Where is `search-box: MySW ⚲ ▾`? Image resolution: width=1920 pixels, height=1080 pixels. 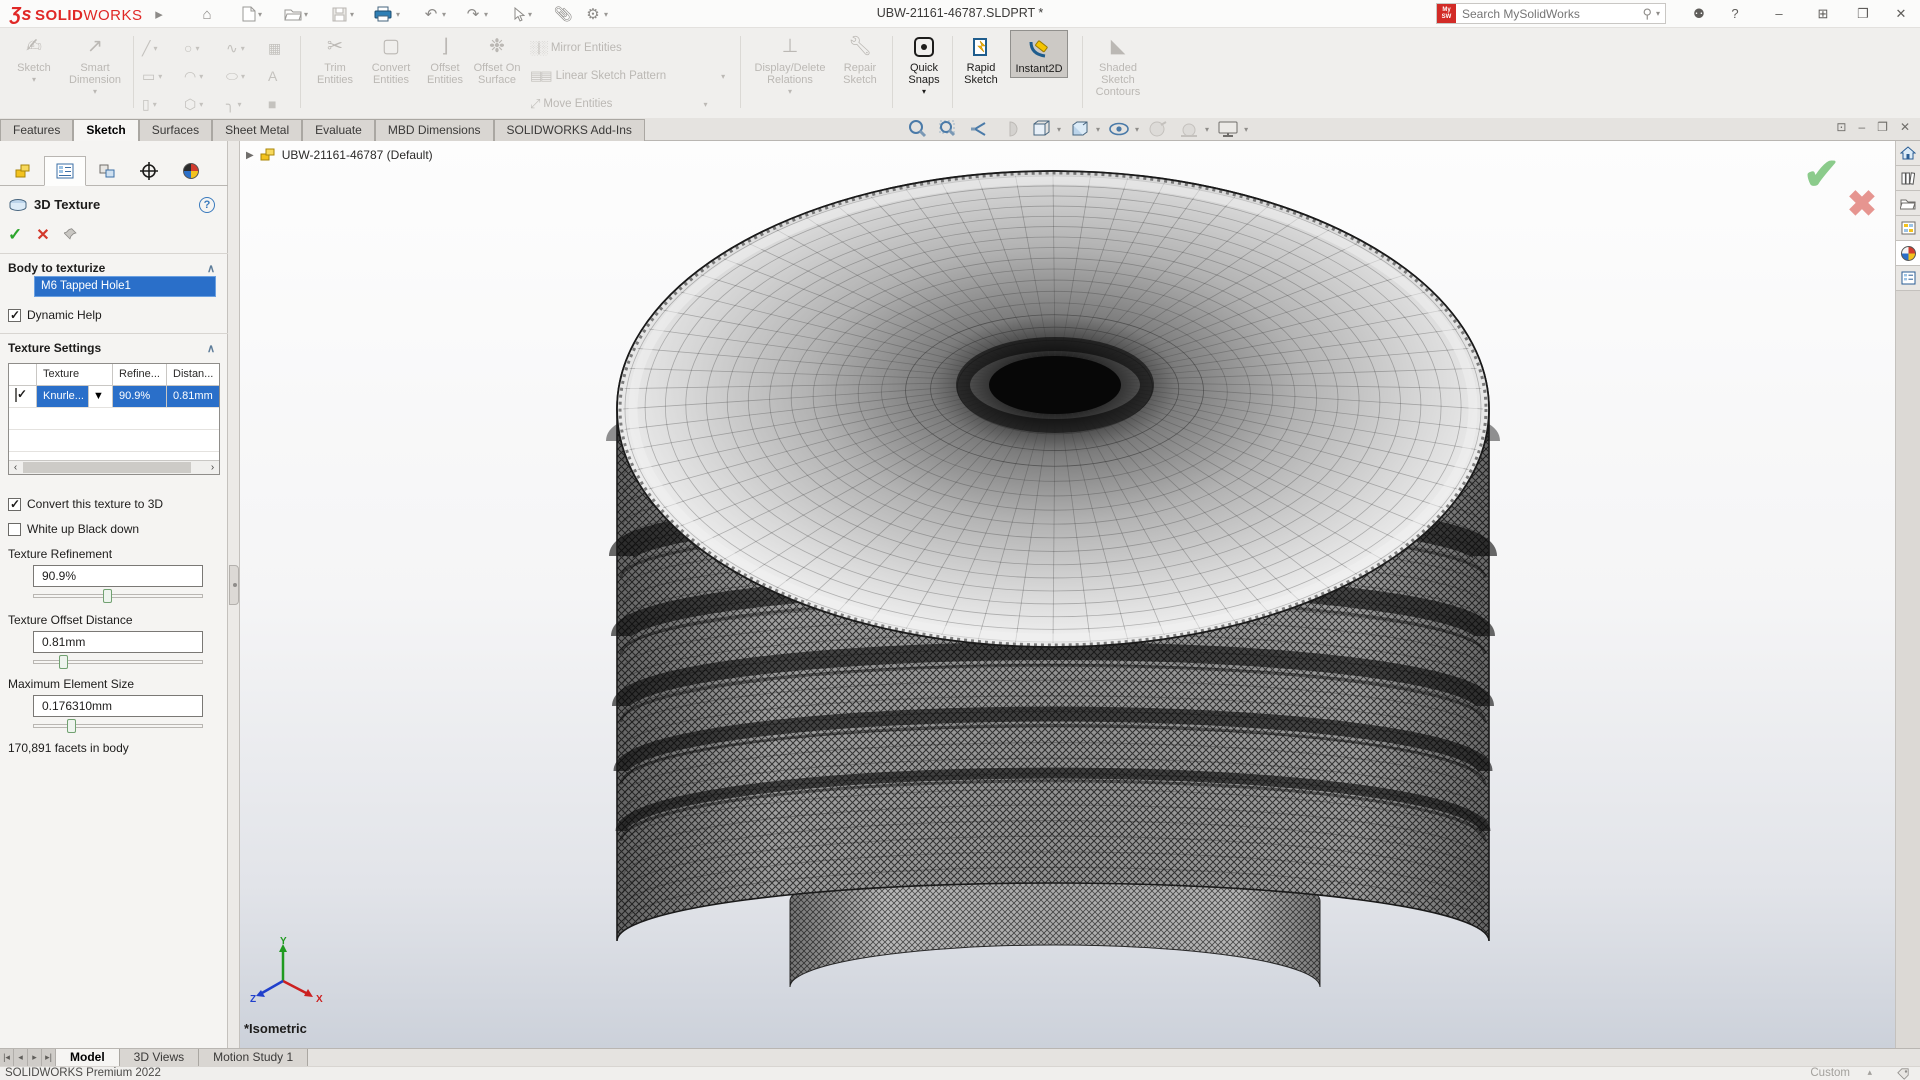
search-box: MySW ⚲ ▾ is located at coordinates (1551, 13).